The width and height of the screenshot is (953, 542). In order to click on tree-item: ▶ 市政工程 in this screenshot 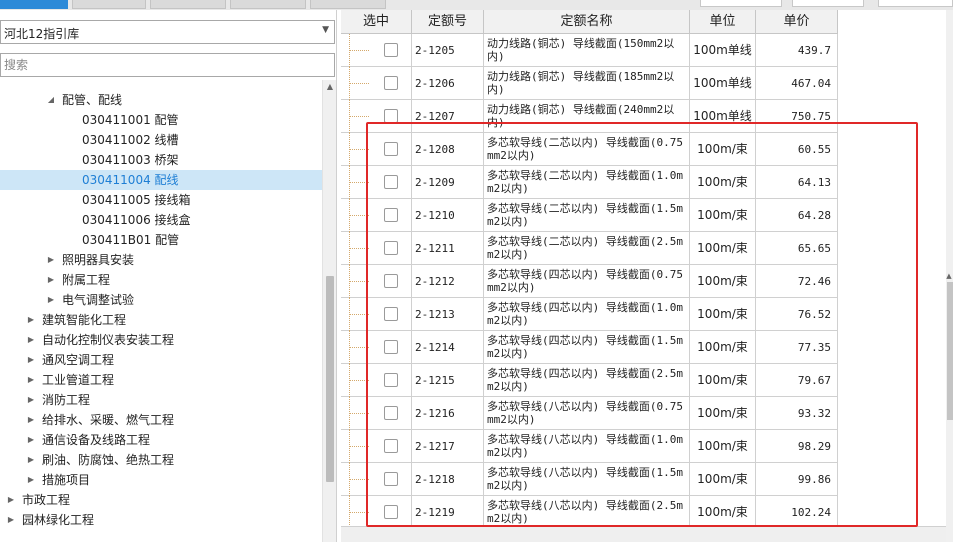, I will do `click(161, 500)`.